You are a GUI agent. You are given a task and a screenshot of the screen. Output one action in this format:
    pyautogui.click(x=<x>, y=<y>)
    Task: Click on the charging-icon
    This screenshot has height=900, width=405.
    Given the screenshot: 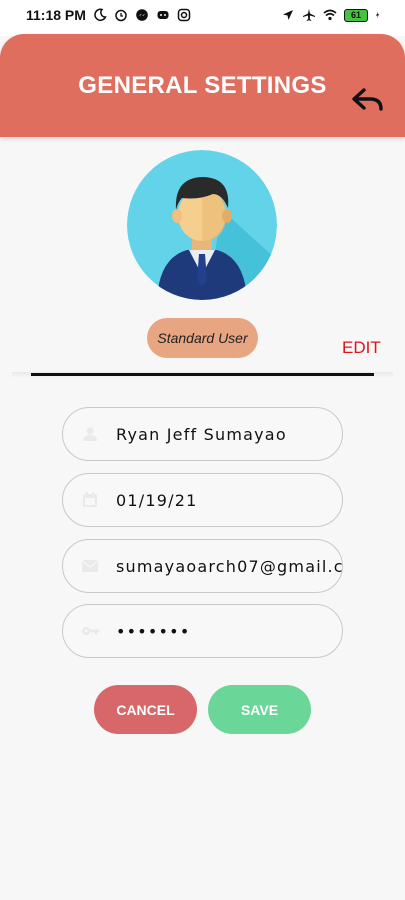 What is the action you would take?
    pyautogui.click(x=377, y=15)
    